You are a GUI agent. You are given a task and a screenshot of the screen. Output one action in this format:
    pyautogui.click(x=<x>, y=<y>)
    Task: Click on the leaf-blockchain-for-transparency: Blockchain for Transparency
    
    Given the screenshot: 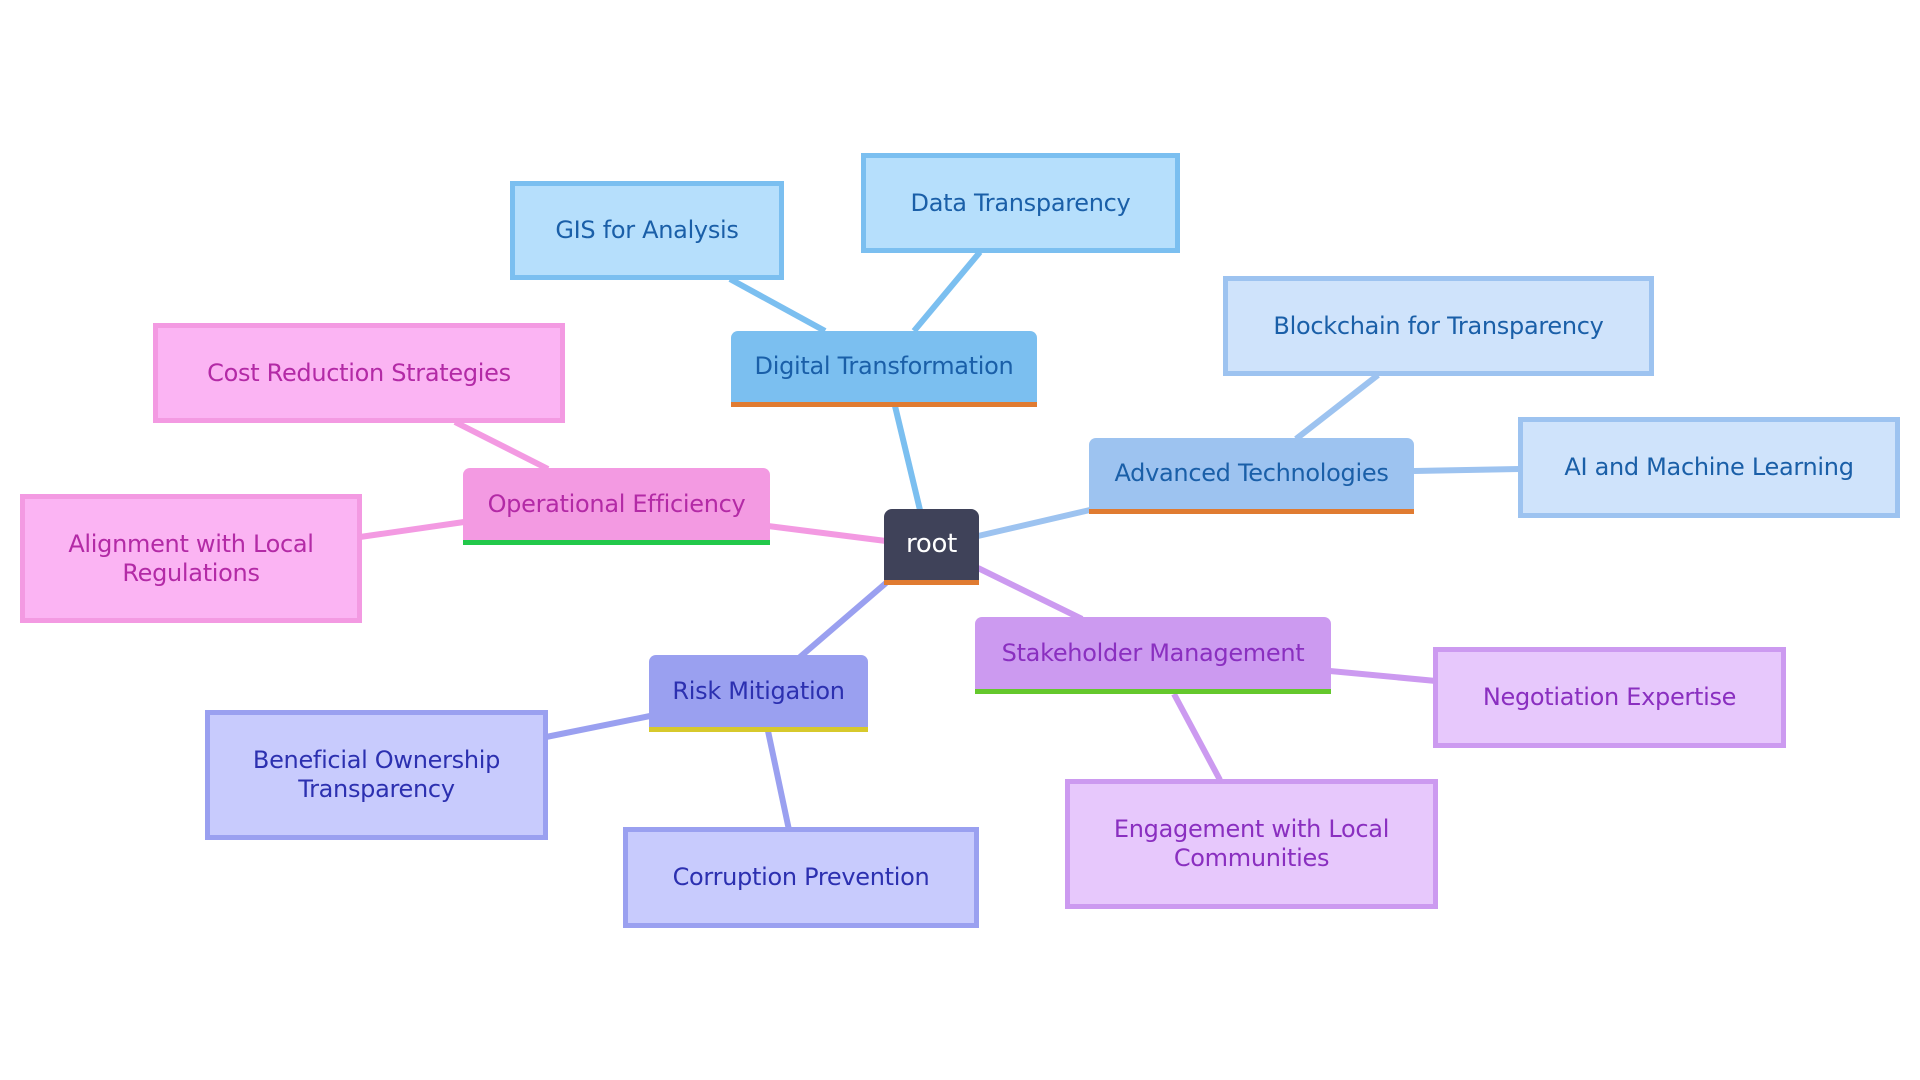 What is the action you would take?
    pyautogui.click(x=1438, y=326)
    